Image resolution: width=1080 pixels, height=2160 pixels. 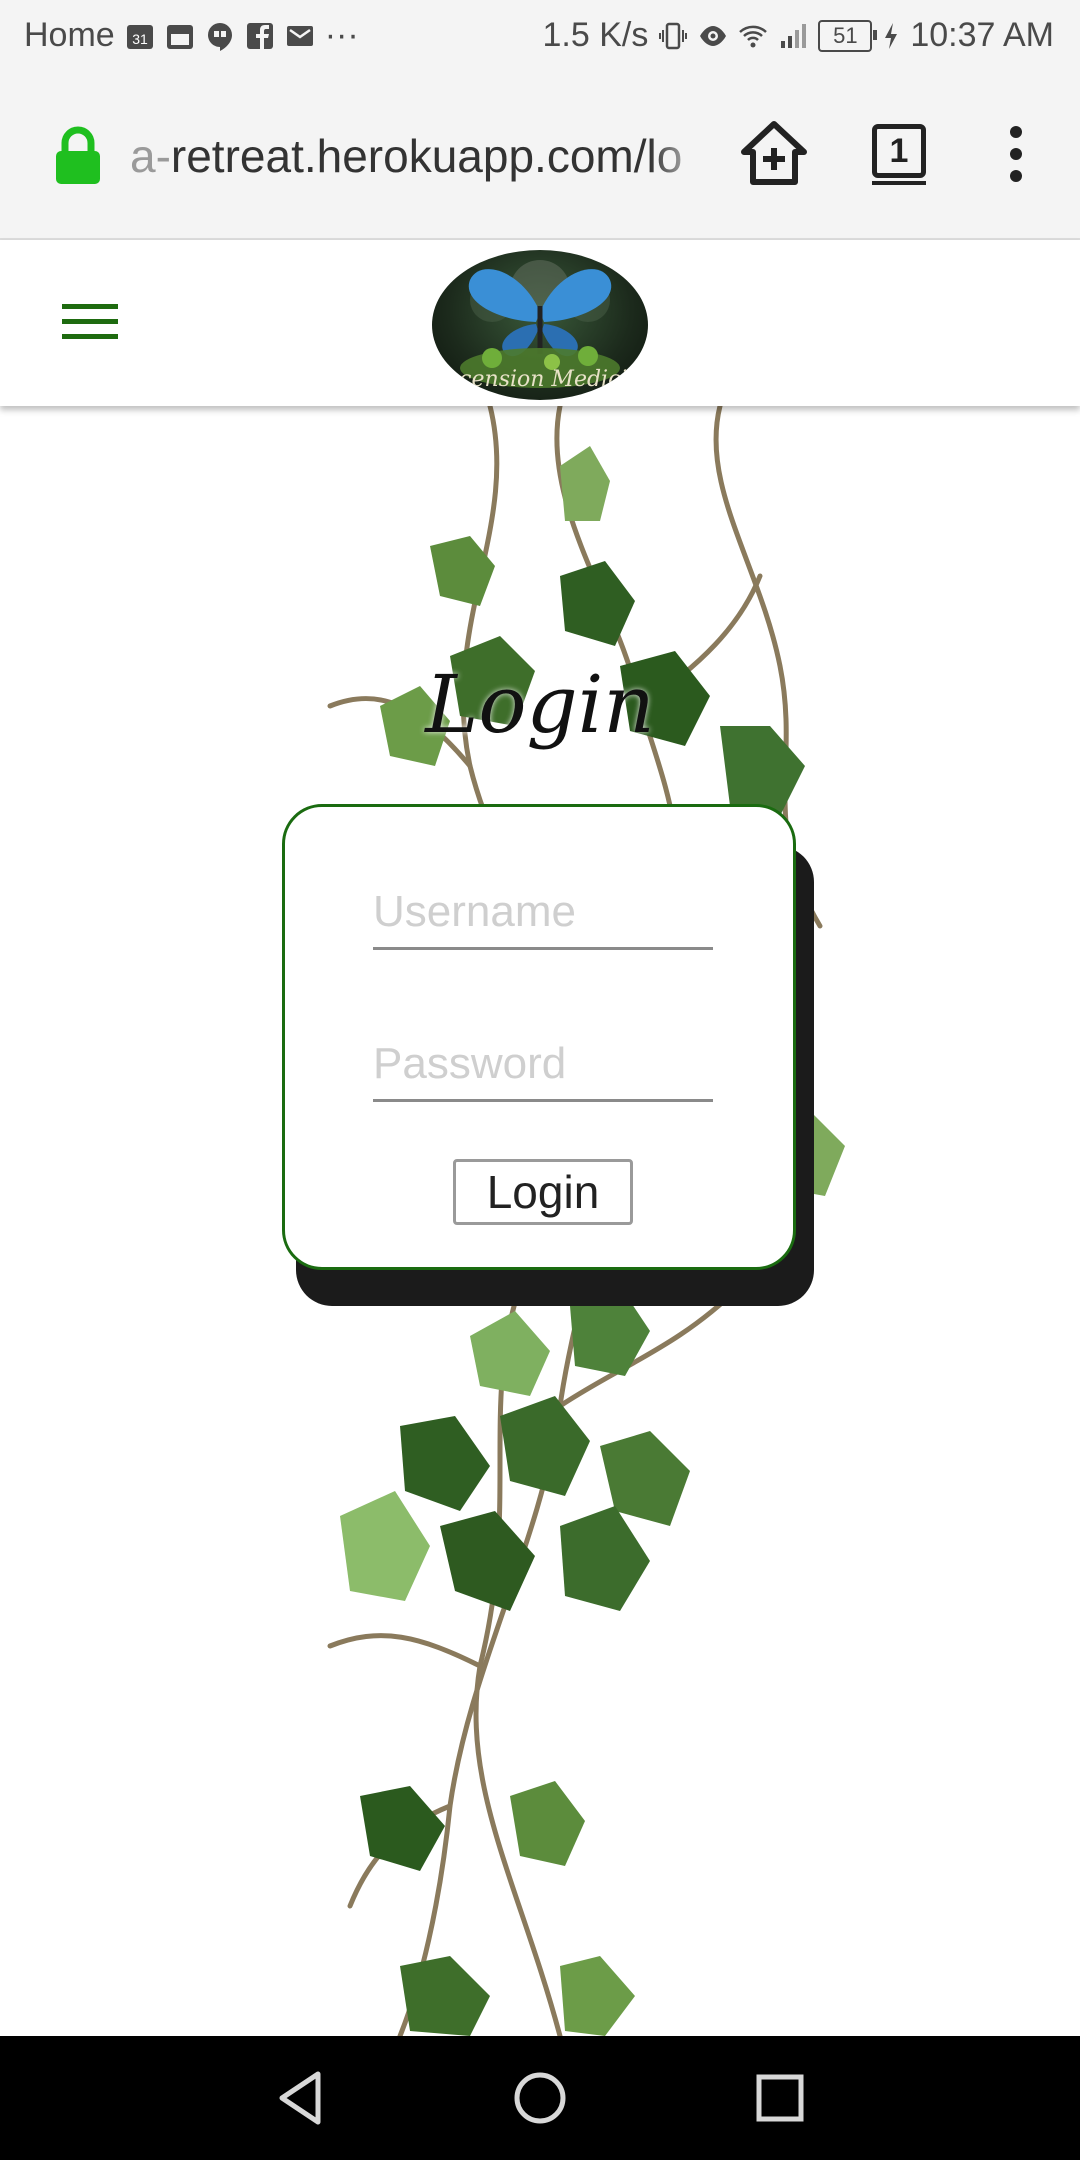 I want to click on site-logo: Ascension Medicine, so click(x=540, y=325).